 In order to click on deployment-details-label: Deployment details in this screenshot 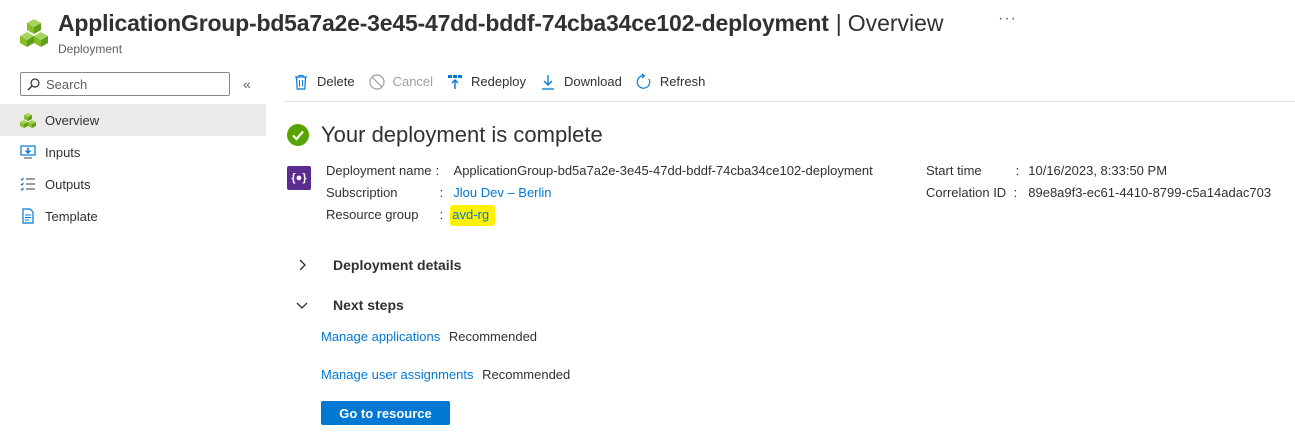, I will do `click(397, 265)`.